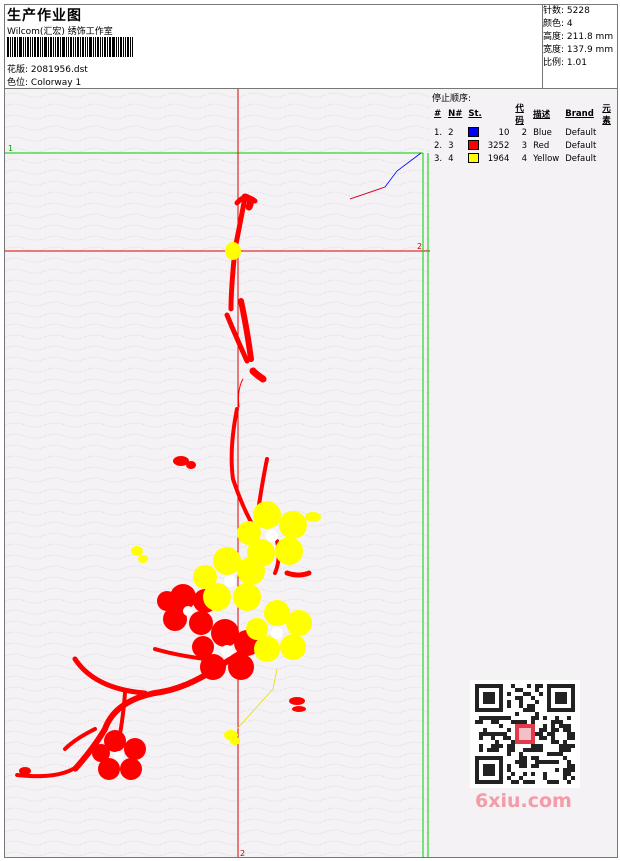 Image resolution: width=620 pixels, height=861 pixels. Describe the element at coordinates (525, 734) in the screenshot. I see `qr-code` at that location.